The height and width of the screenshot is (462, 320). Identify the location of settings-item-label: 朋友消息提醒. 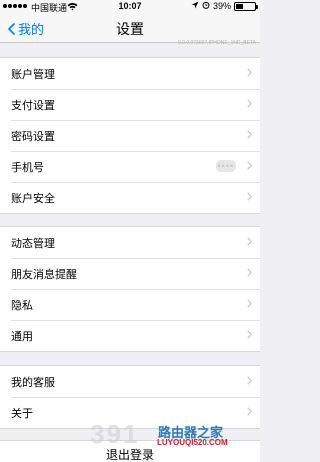
(44, 274).